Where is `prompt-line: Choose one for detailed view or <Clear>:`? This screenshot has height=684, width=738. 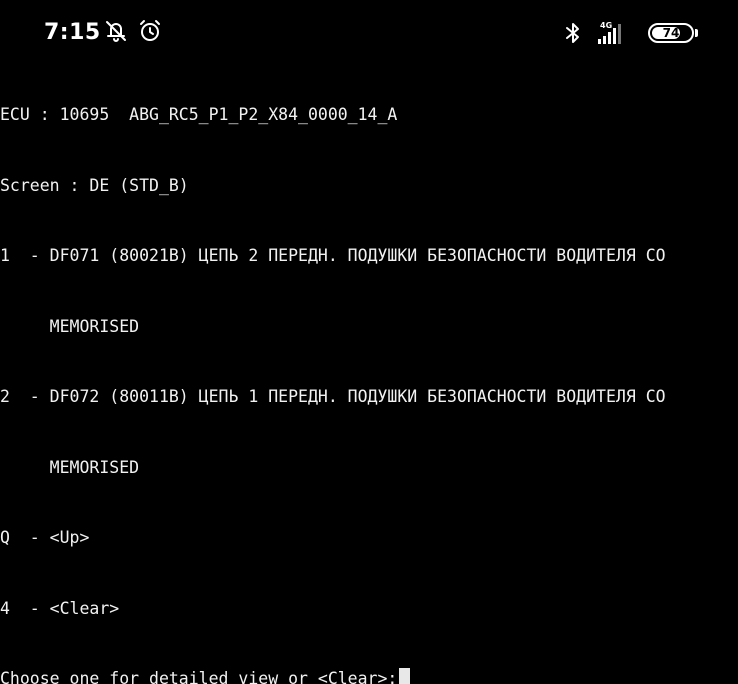
prompt-line: Choose one for detailed view or <Clear>: is located at coordinates (369, 675).